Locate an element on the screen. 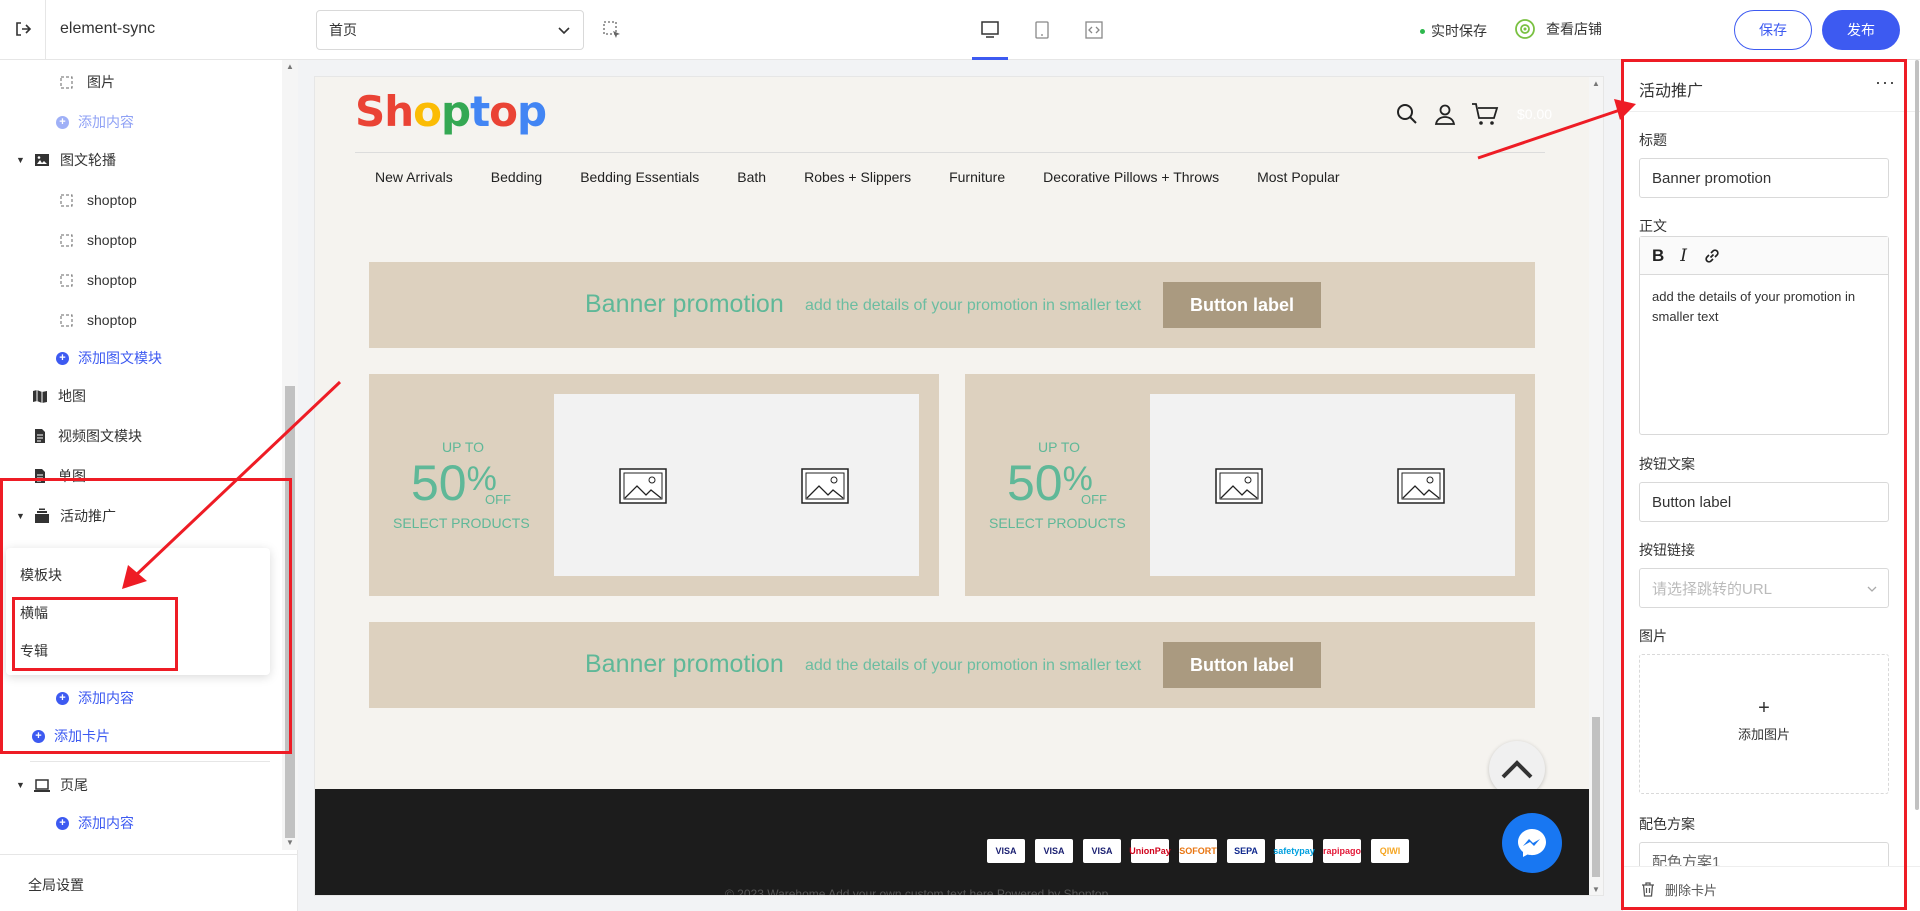 The image size is (1920, 911). payment-method-icon: safetypay is located at coordinates (1294, 851).